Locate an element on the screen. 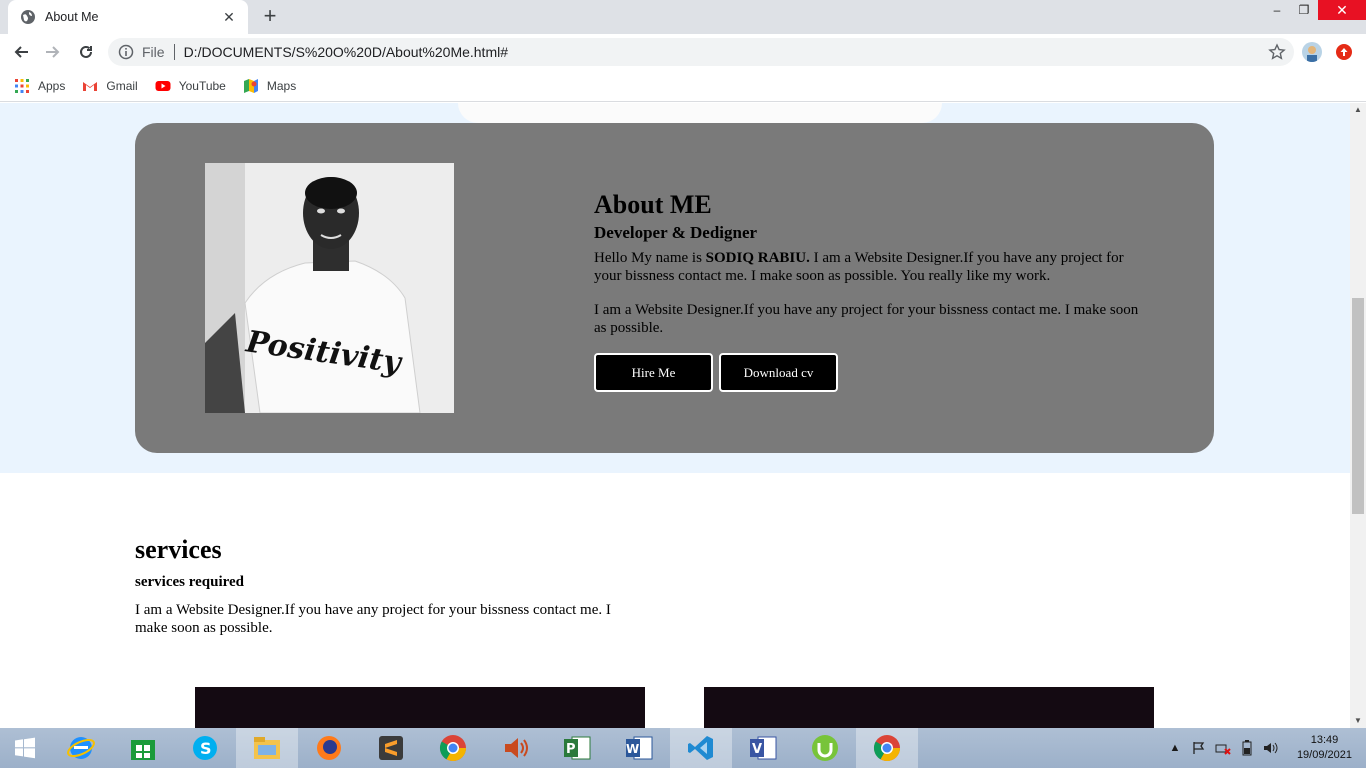  internet-explorer-icon is located at coordinates (81, 748).